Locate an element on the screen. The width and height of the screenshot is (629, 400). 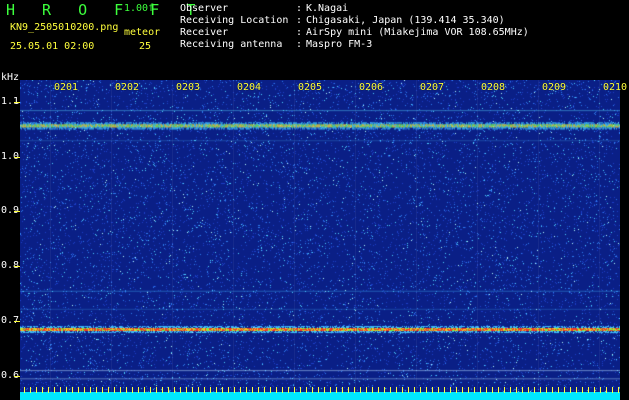
info-value-antenna: Maspro FM-3 is located at coordinates (339, 44).